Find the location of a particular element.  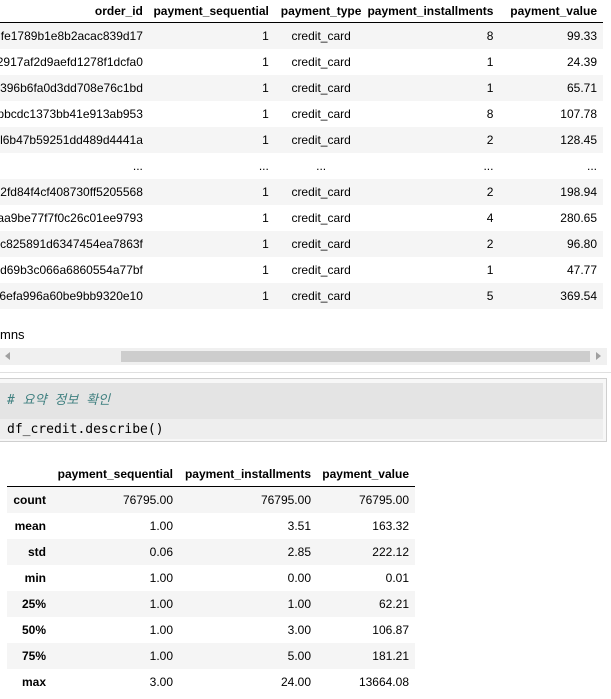

table-row: min 1.00 0.00 0.01 is located at coordinates (211, 578).